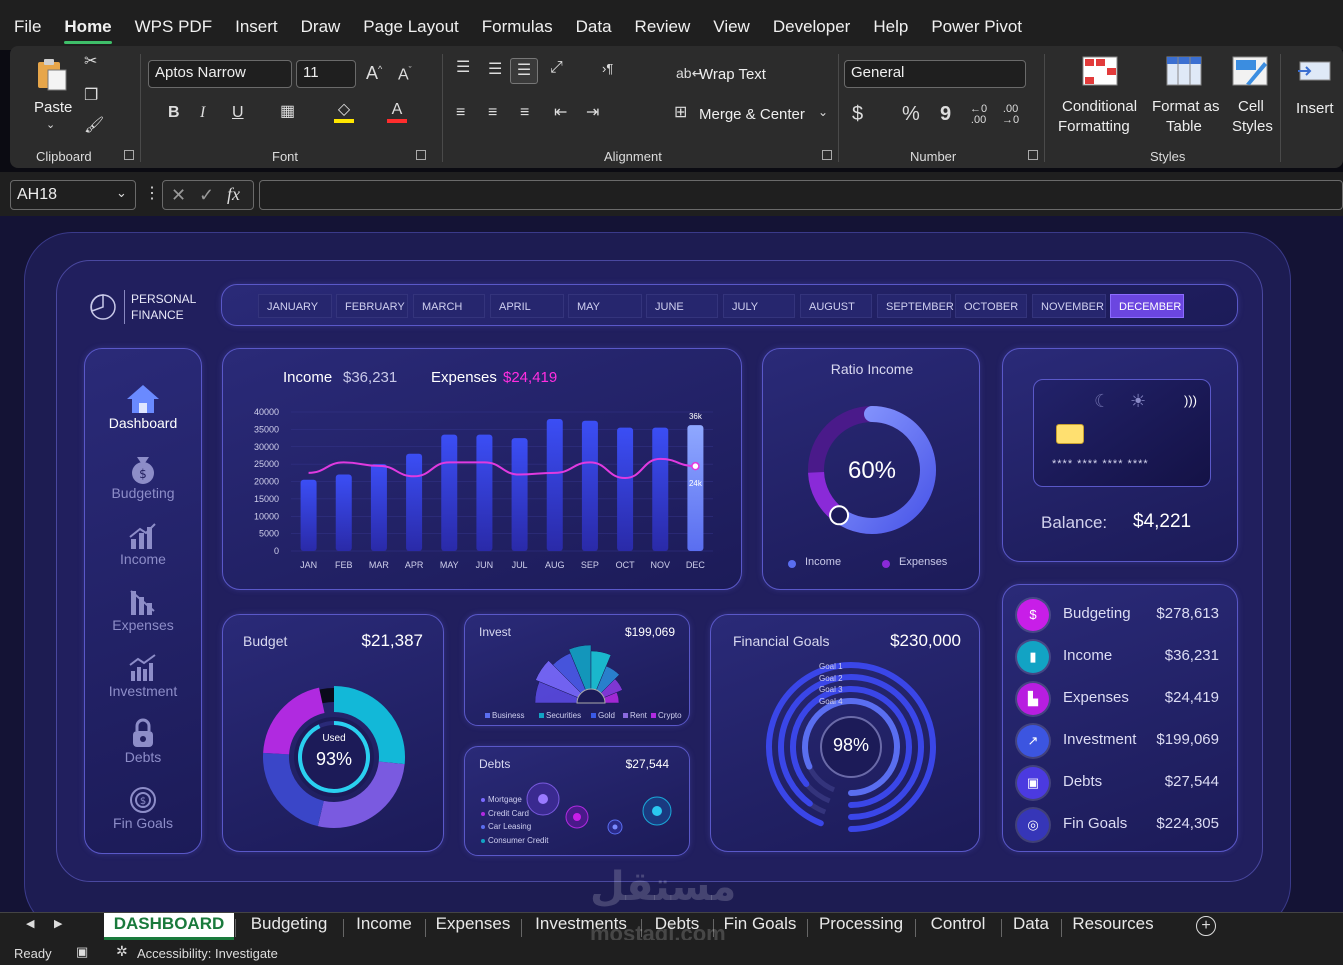 This screenshot has height=965, width=1343. Describe the element at coordinates (384, 926) in the screenshot. I see `sheet-tab-income: Income` at that location.